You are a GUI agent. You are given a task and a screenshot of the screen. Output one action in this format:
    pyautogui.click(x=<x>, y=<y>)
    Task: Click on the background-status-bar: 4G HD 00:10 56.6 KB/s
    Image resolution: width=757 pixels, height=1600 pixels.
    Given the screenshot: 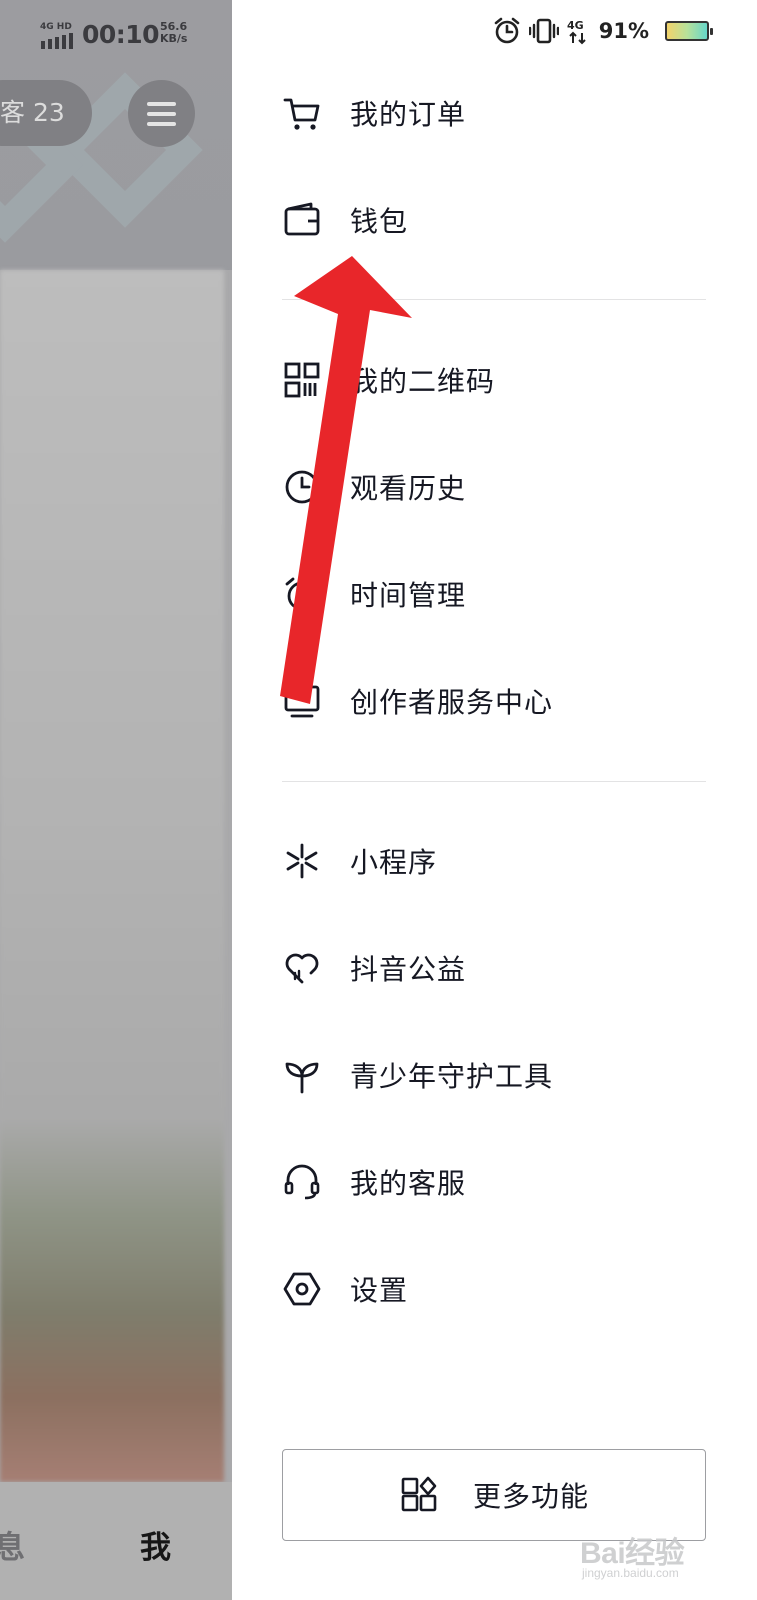 What is the action you would take?
    pyautogui.click(x=116, y=30)
    